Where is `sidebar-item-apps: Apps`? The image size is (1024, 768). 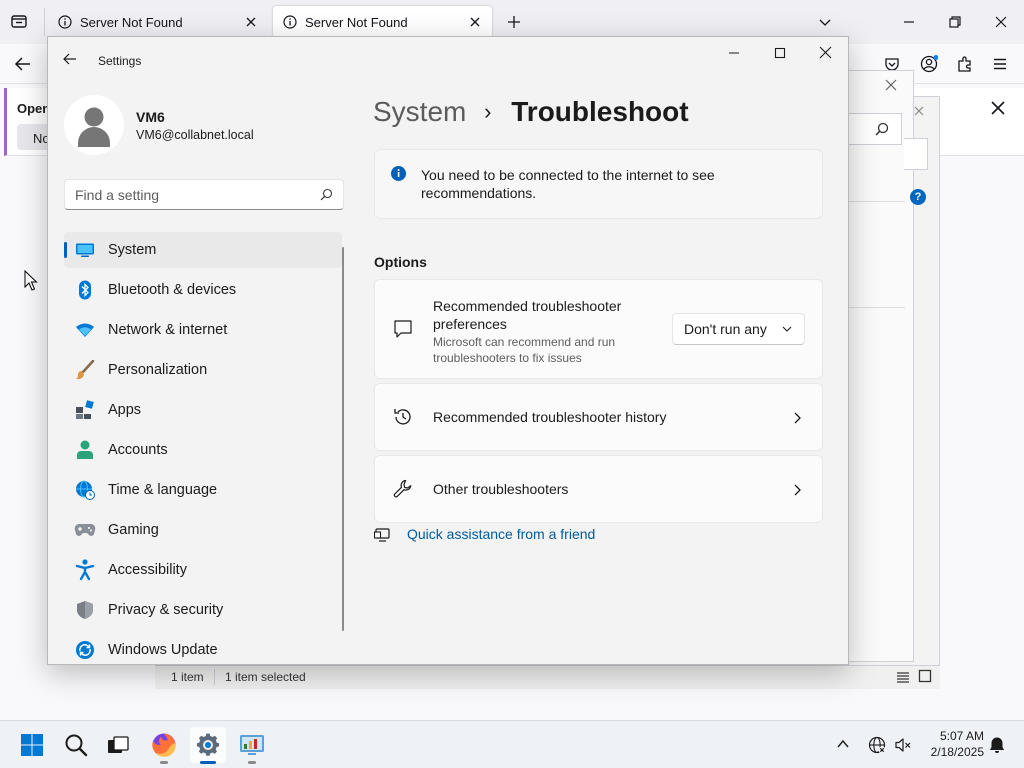 sidebar-item-apps: Apps is located at coordinates (203, 410).